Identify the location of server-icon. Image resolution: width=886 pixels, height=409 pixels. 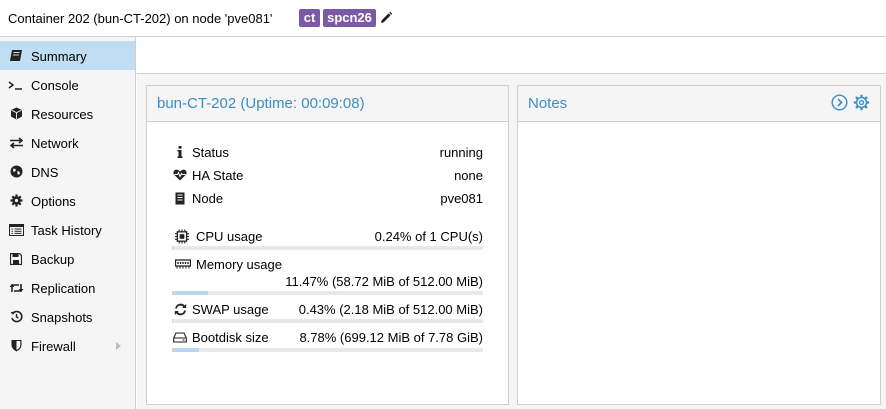
(180, 198).